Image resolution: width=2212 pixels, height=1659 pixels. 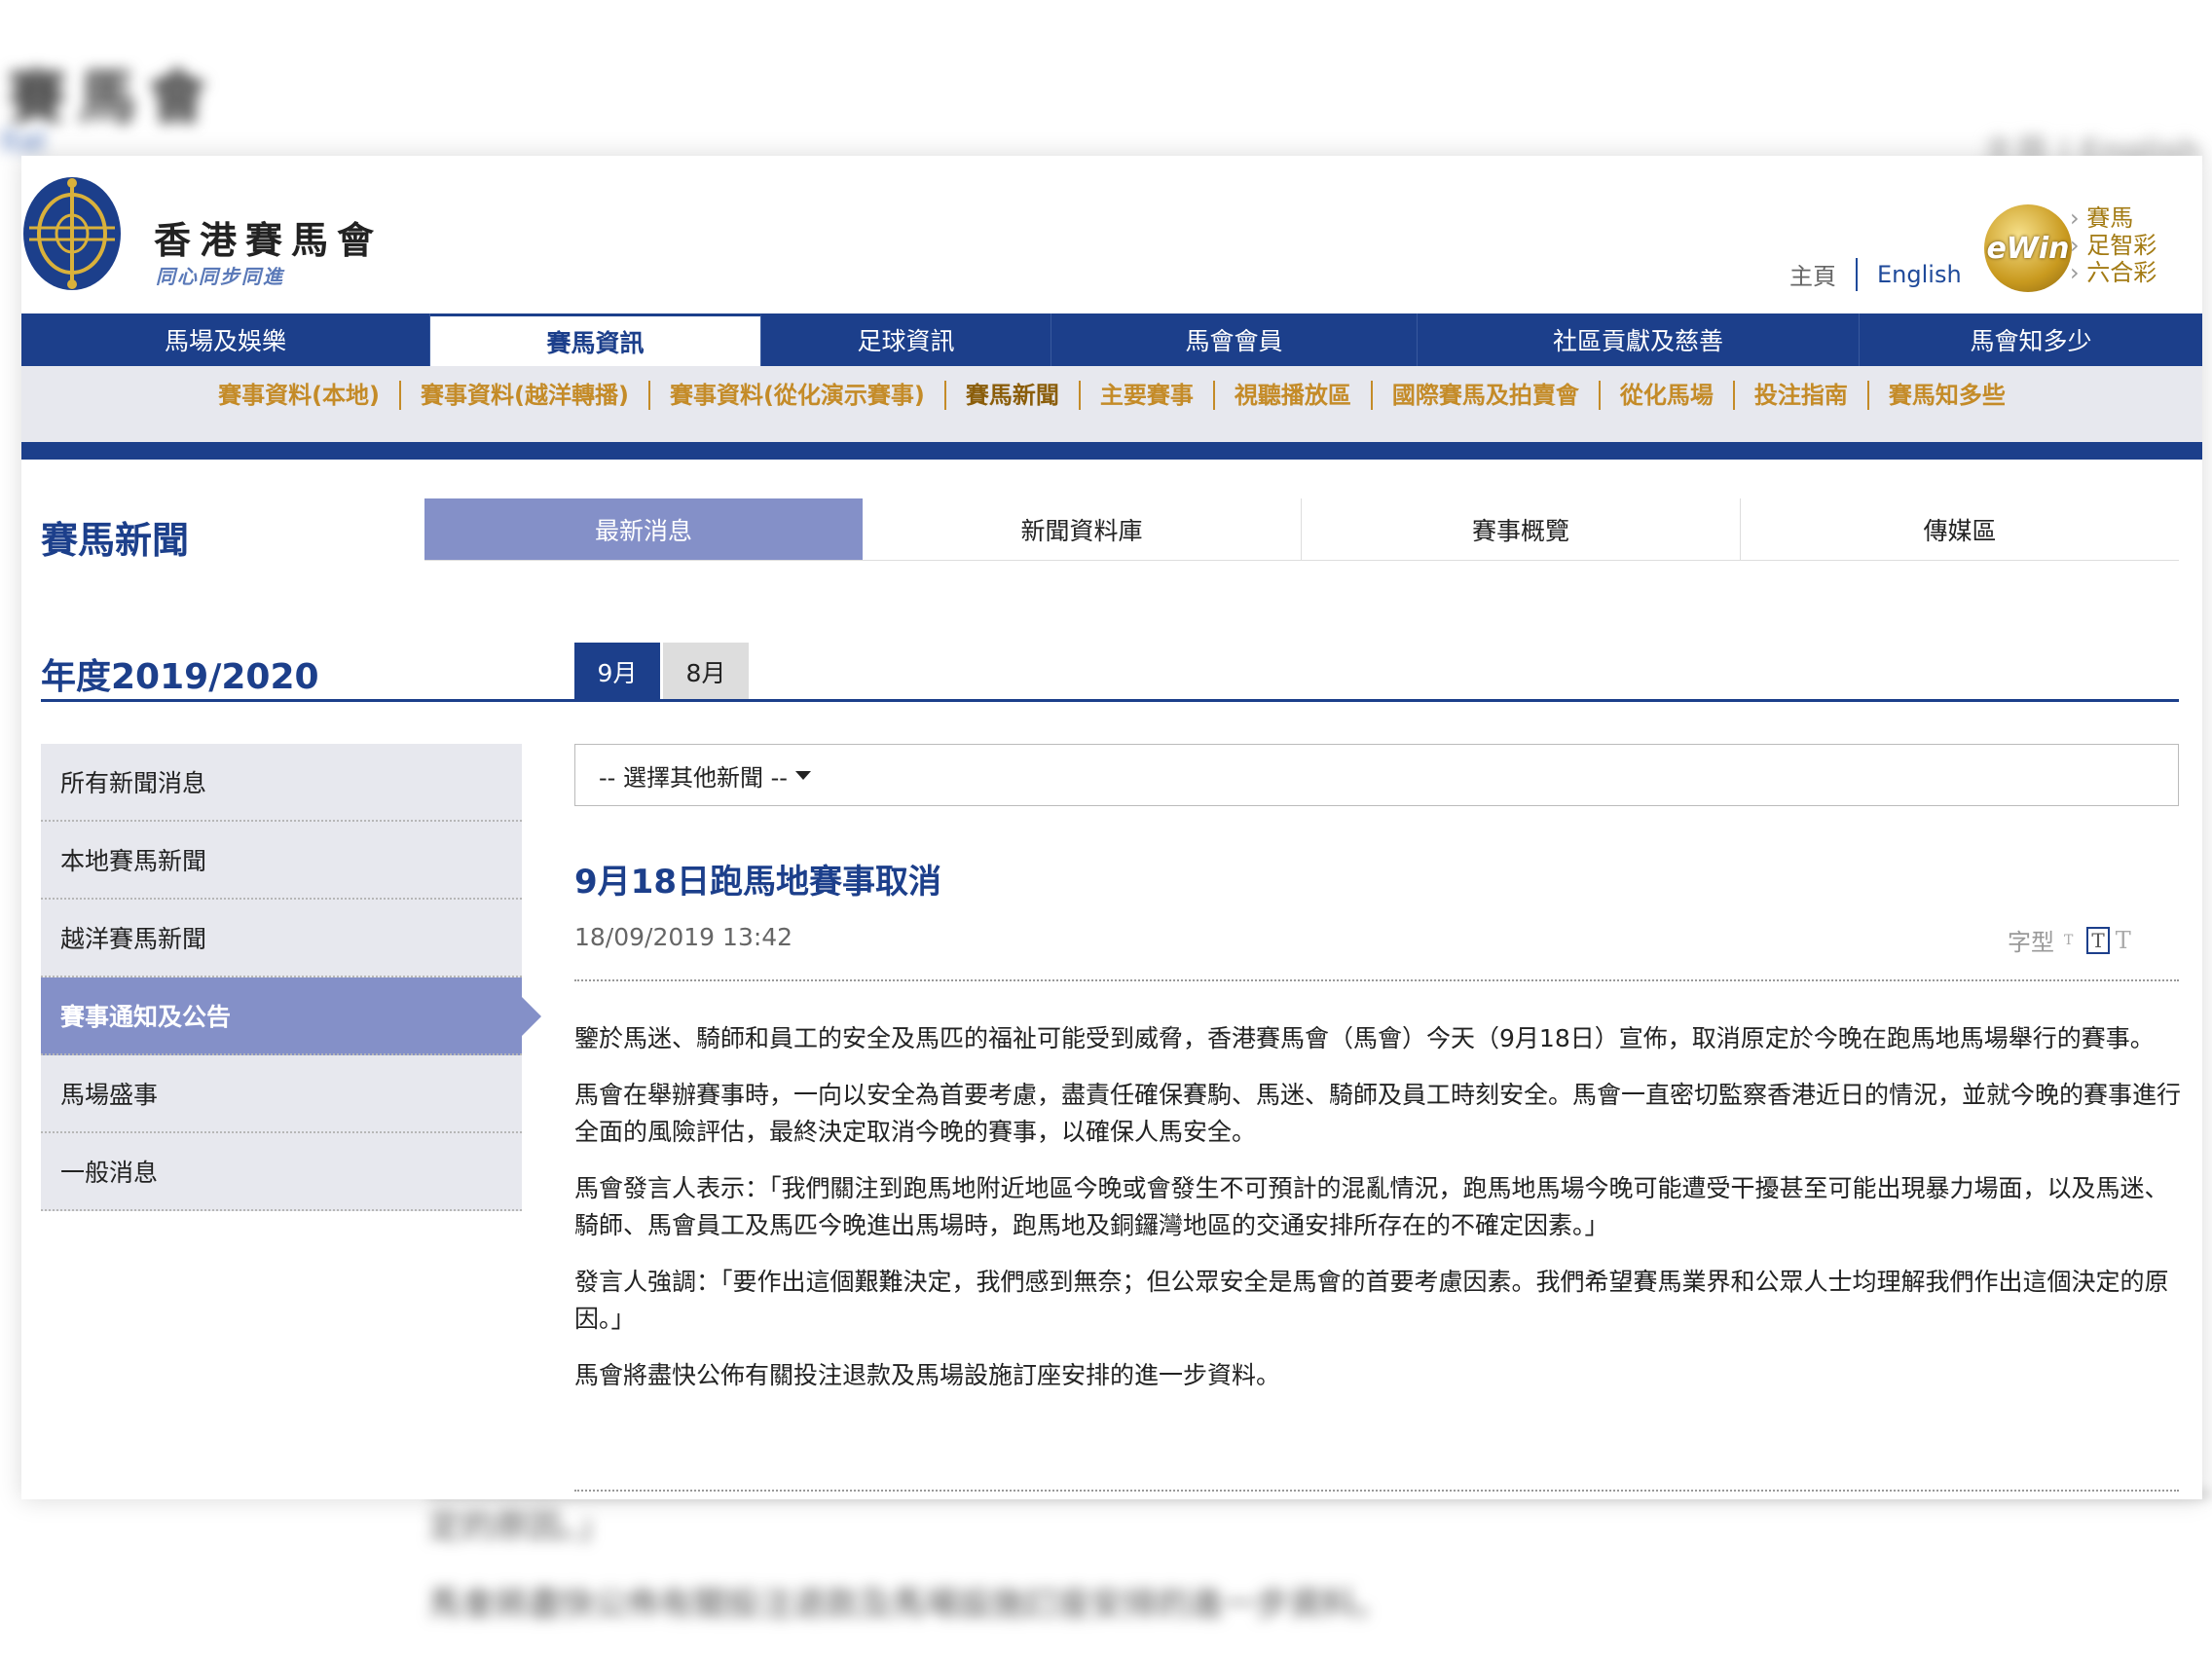 What do you see at coordinates (2113, 218) in the screenshot?
I see `ewin-link-racing: 賽馬` at bounding box center [2113, 218].